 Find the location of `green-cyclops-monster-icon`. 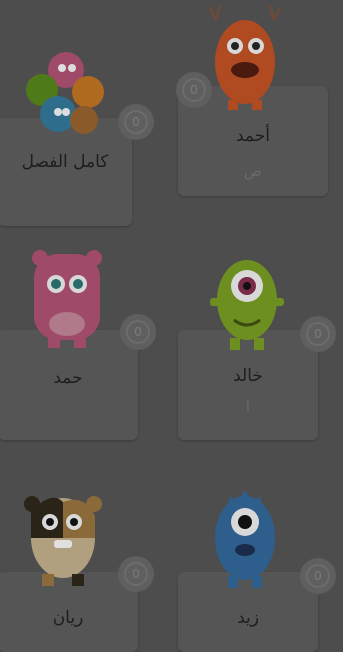

green-cyclops-monster-icon is located at coordinates (247, 305).